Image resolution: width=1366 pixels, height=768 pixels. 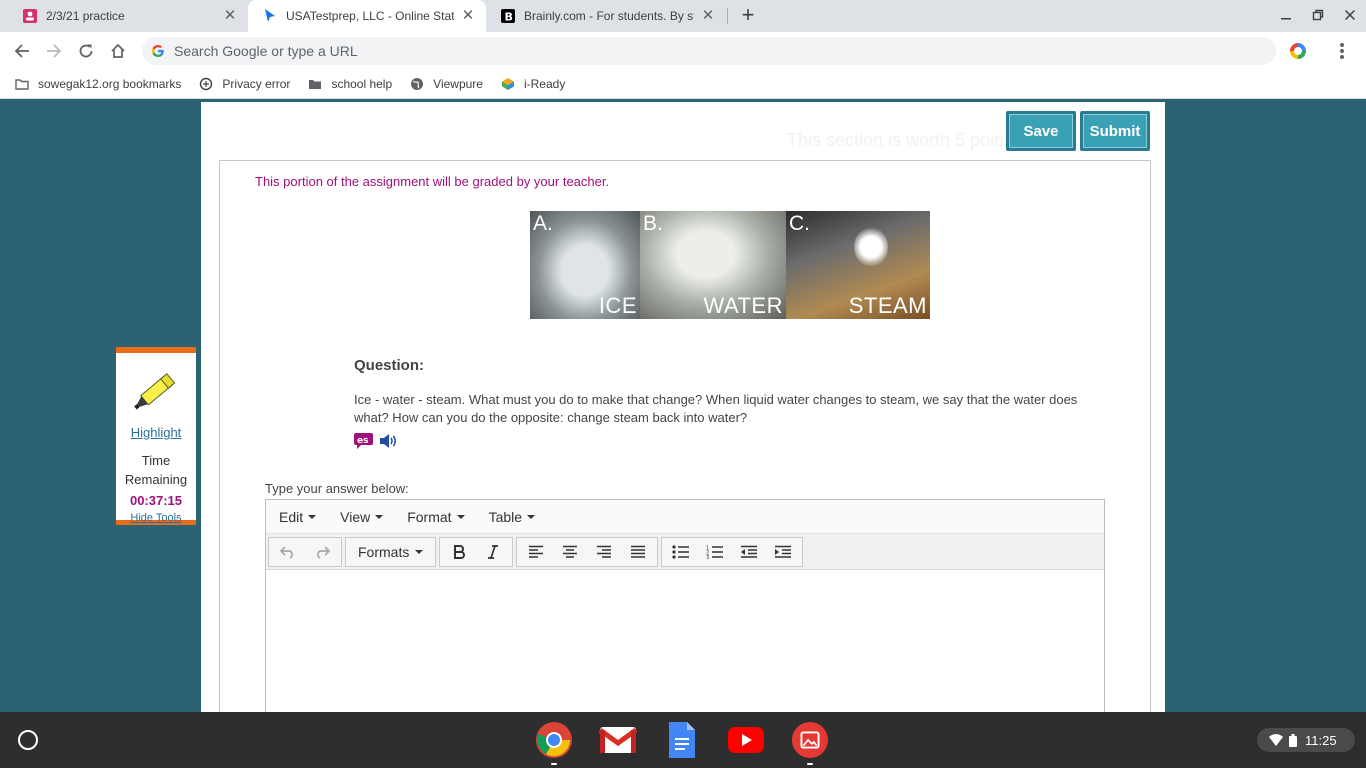 What do you see at coordinates (810, 743) in the screenshot?
I see `gallery-app-icon` at bounding box center [810, 743].